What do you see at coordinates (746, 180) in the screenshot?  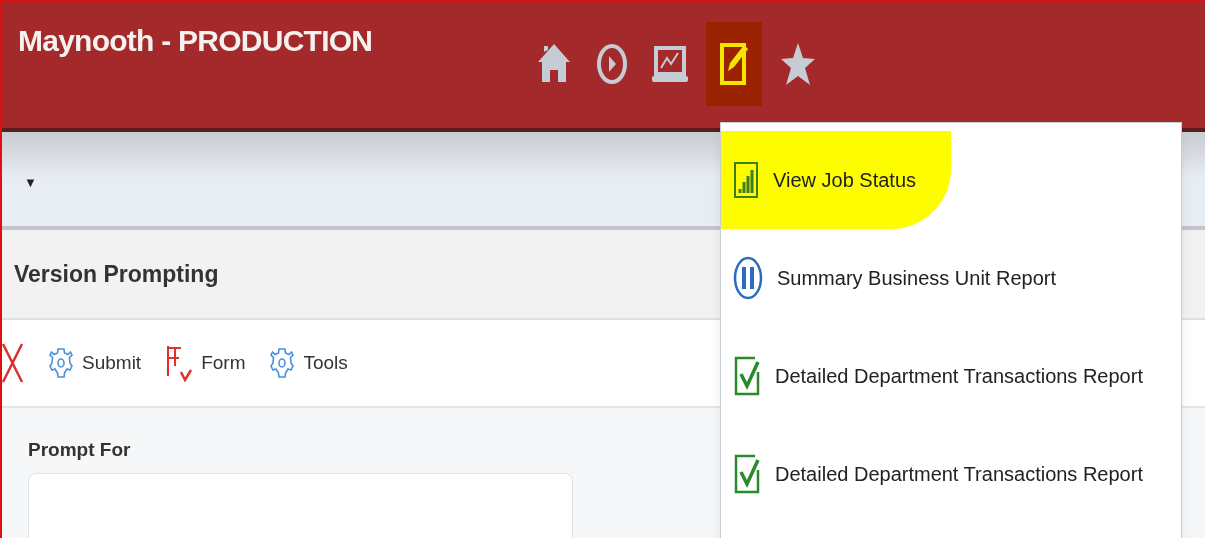 I see `bar-chart-icon` at bounding box center [746, 180].